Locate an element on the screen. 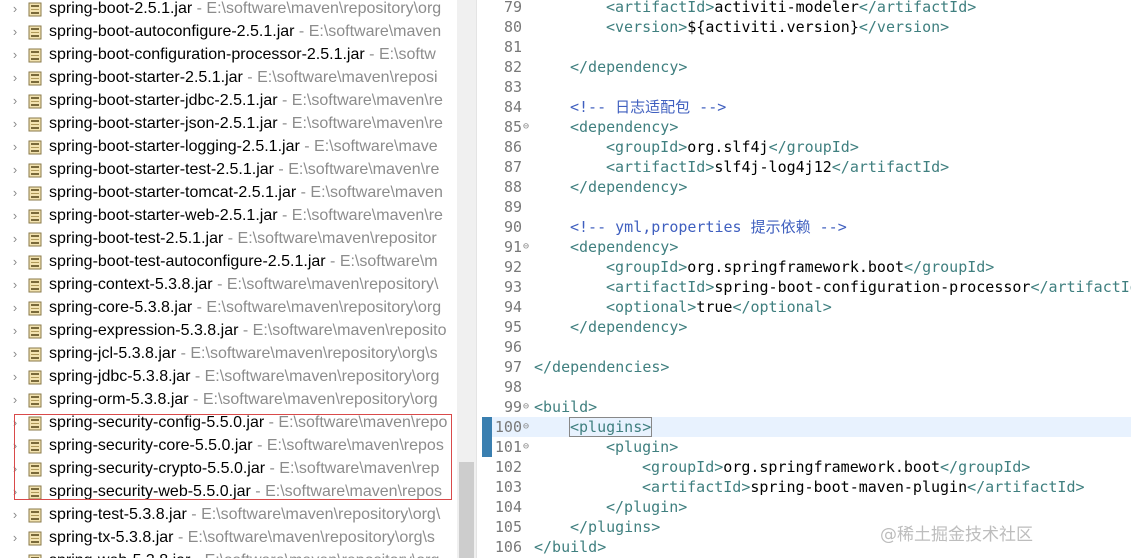 This screenshot has height=558, width=1131. code-line: 100 ⊖ <plugins> is located at coordinates (806, 427).